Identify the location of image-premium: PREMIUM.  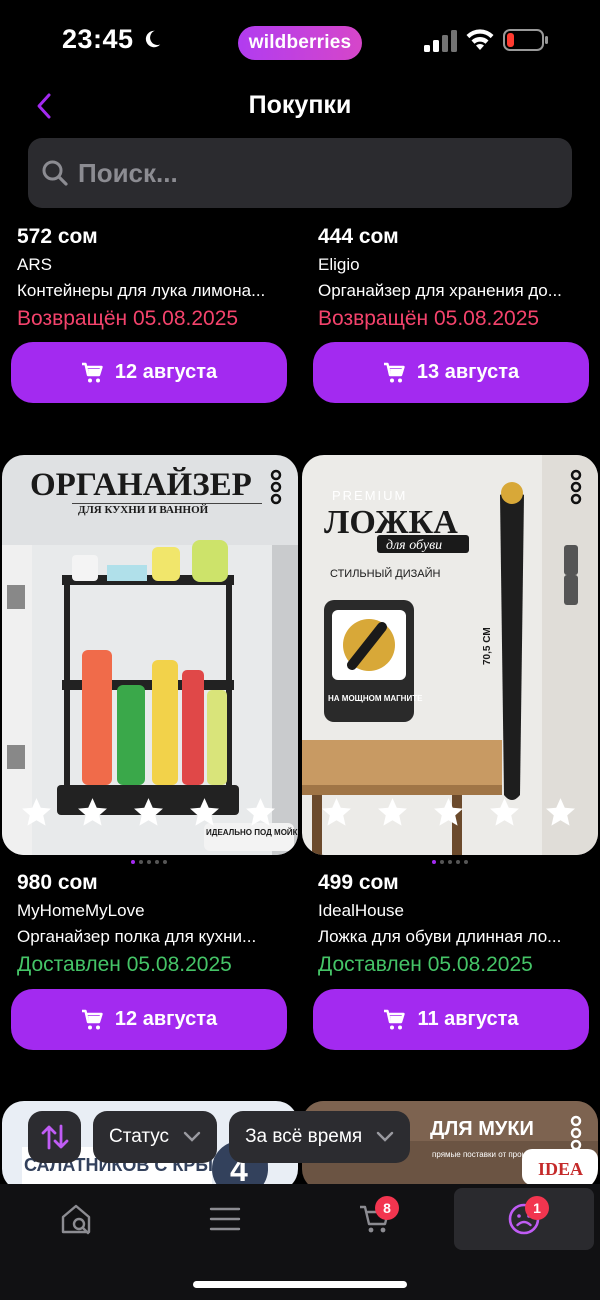
(369, 495).